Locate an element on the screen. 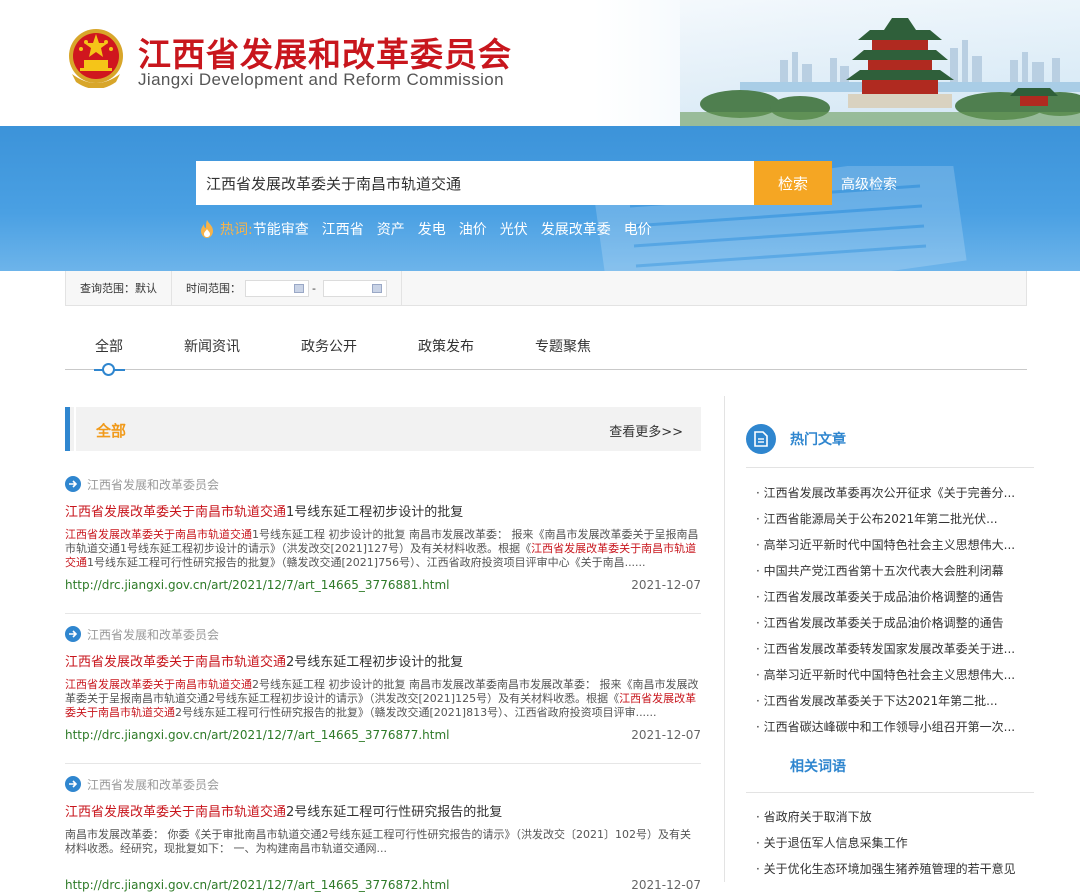 This screenshot has width=1080, height=894. start-date-input is located at coordinates (277, 288).